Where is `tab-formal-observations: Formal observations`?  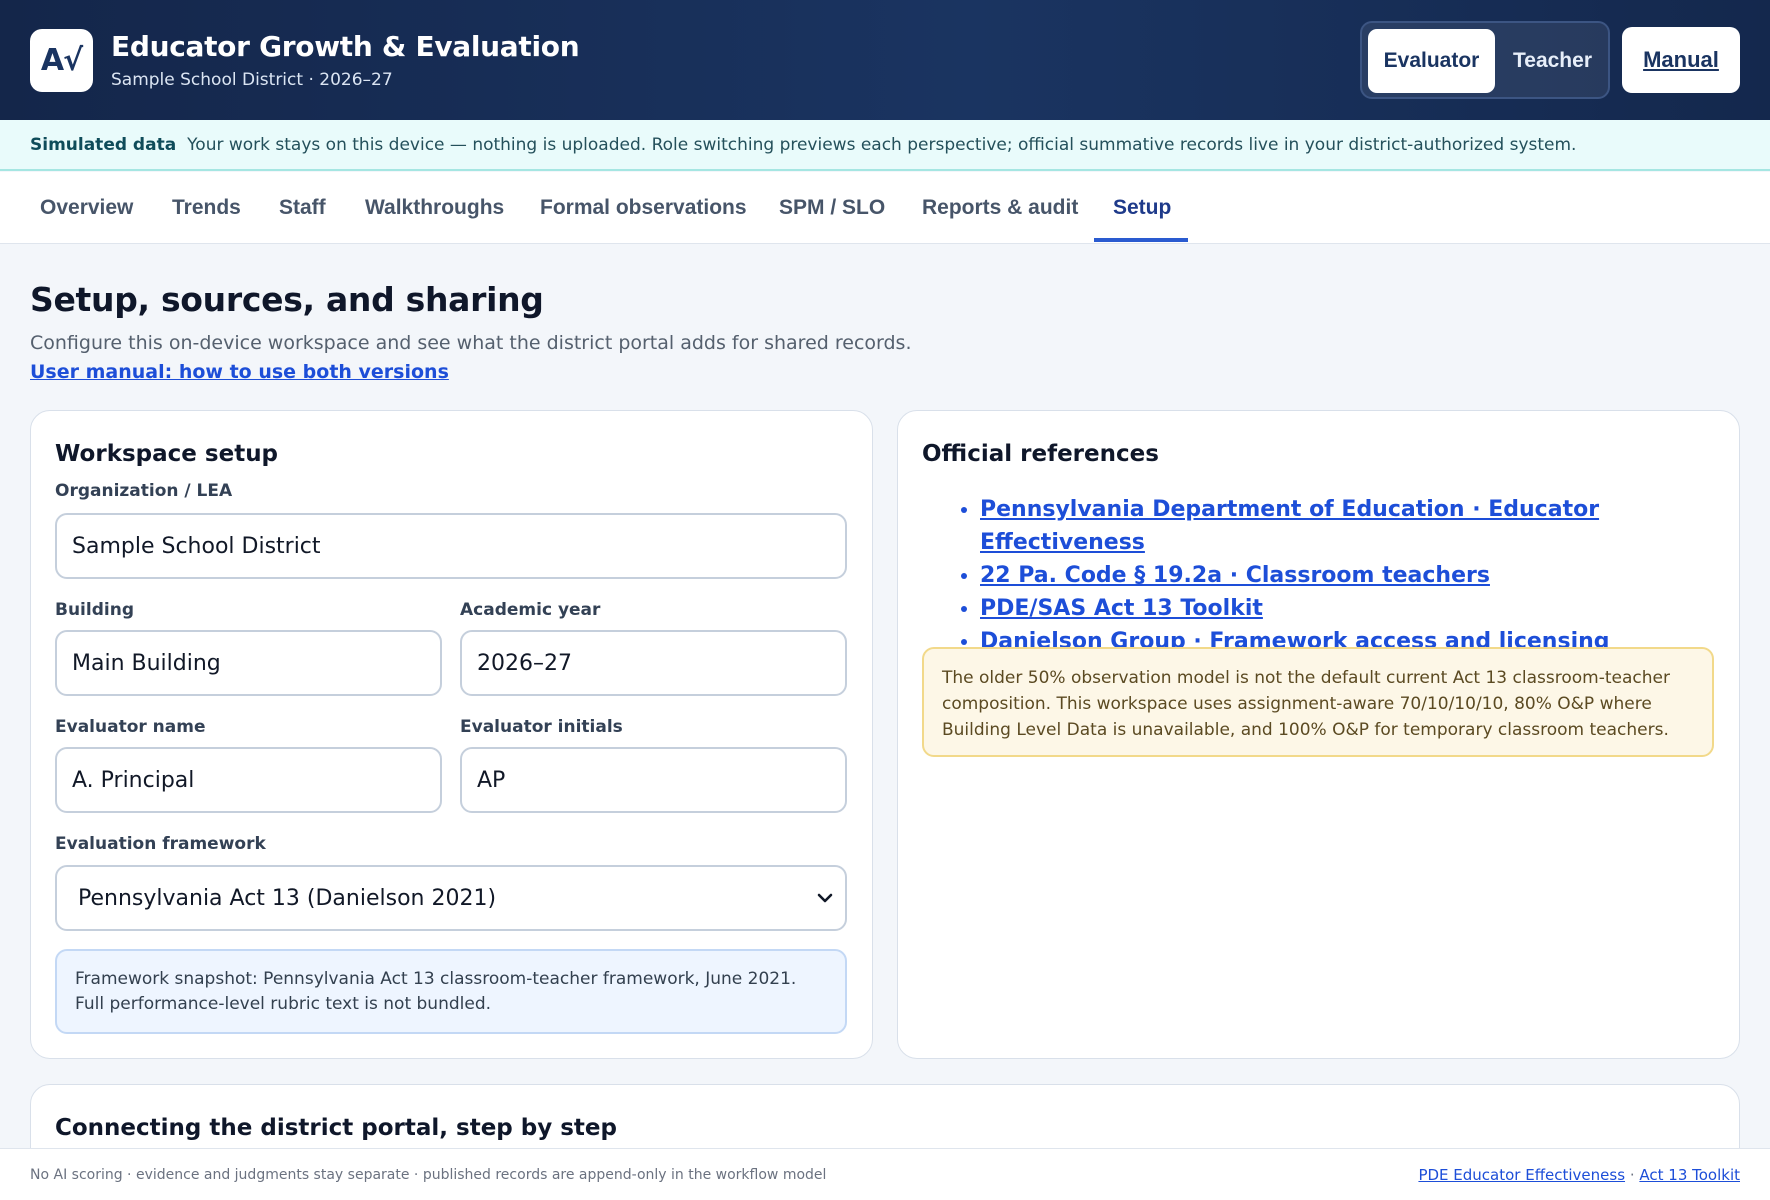
tab-formal-observations: Formal observations is located at coordinates (643, 208).